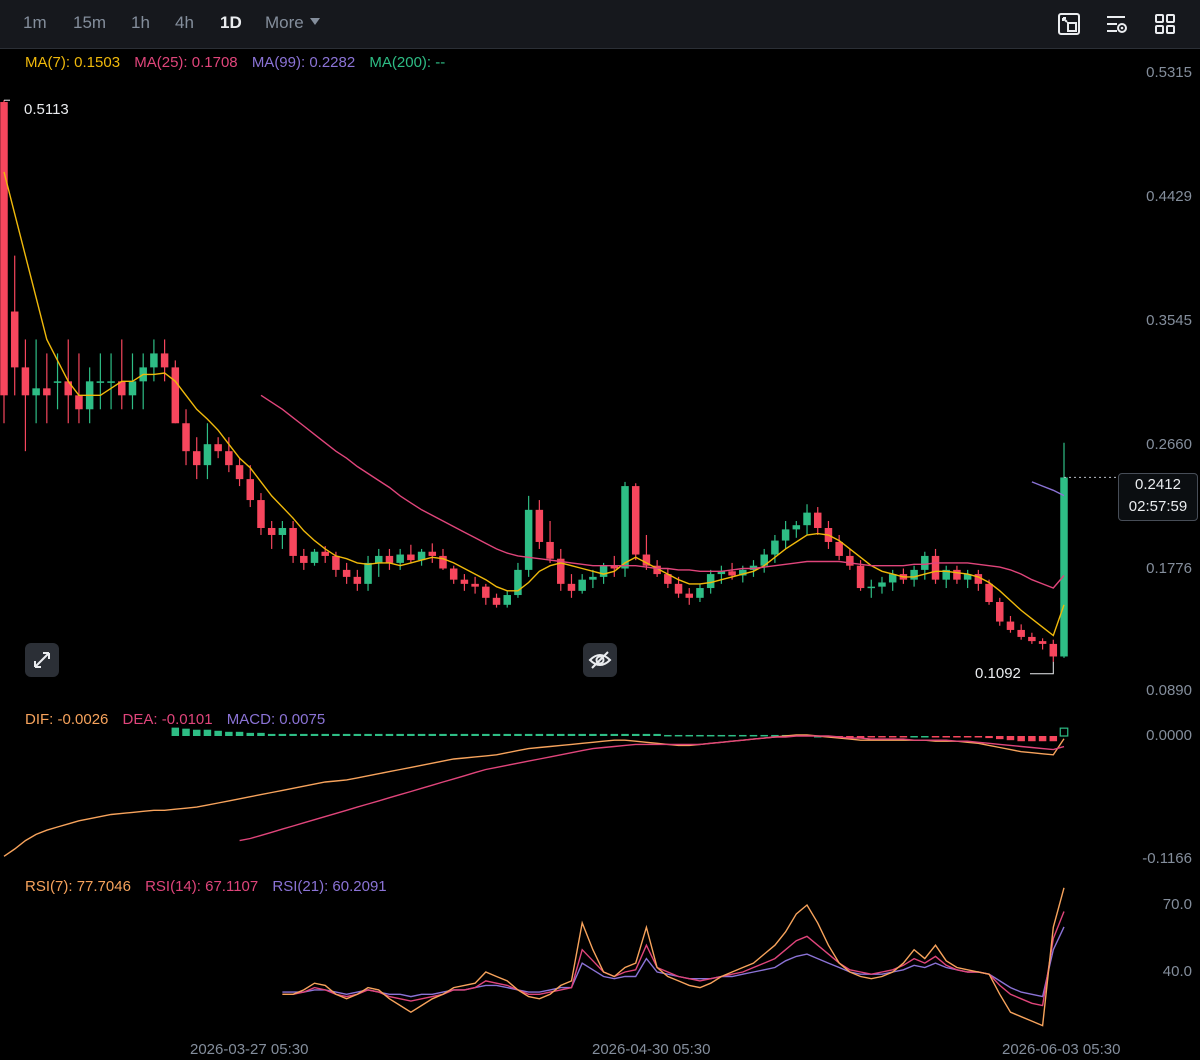 This screenshot has width=1200, height=1060. I want to click on price-axis-tick: 0.2660, so click(1169, 444).